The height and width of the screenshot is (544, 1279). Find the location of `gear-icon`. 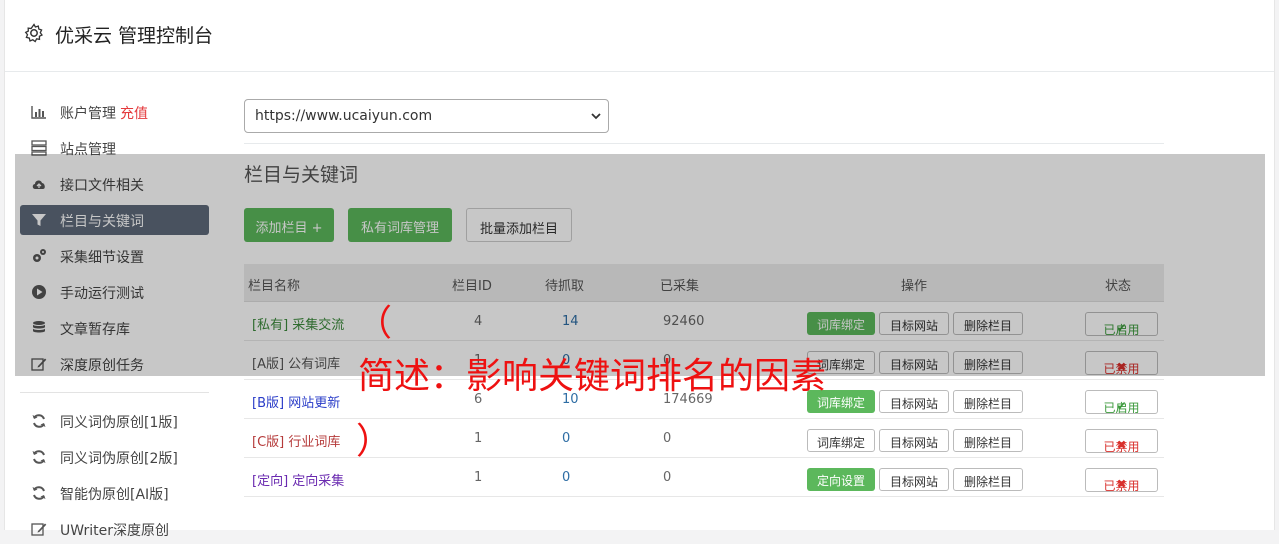

gear-icon is located at coordinates (33, 33).